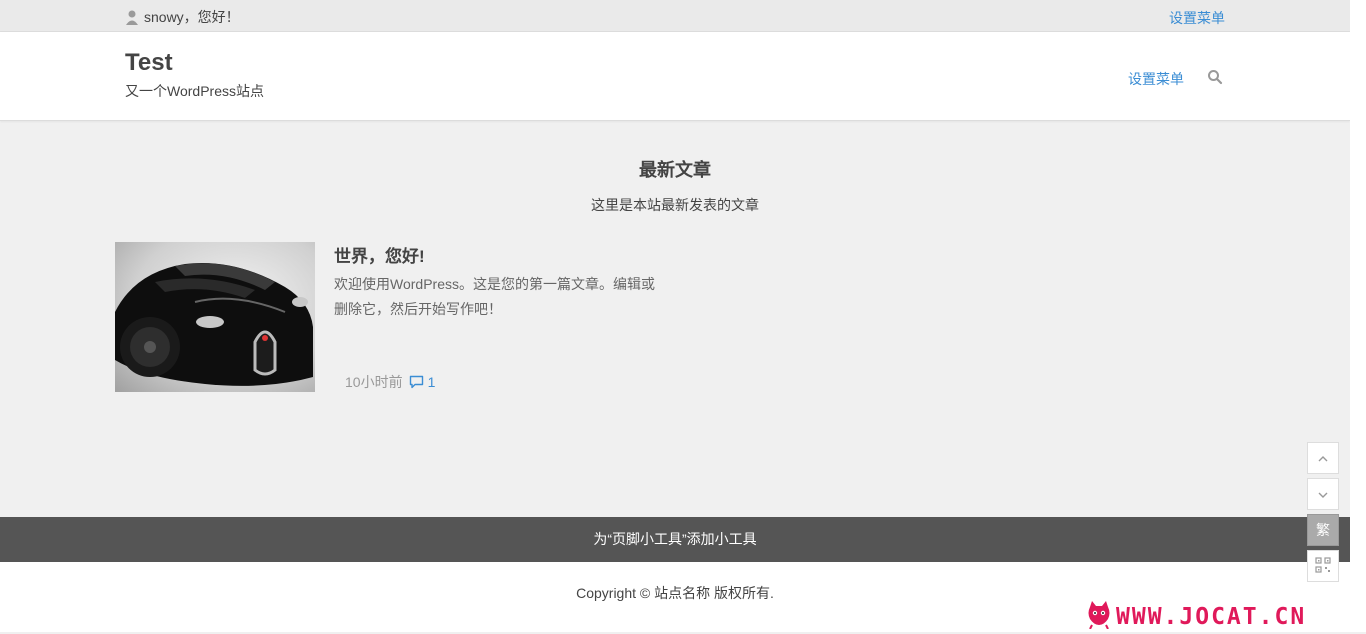 This screenshot has height=634, width=1366. I want to click on traditional-chinese-button: 繁, so click(1323, 530).